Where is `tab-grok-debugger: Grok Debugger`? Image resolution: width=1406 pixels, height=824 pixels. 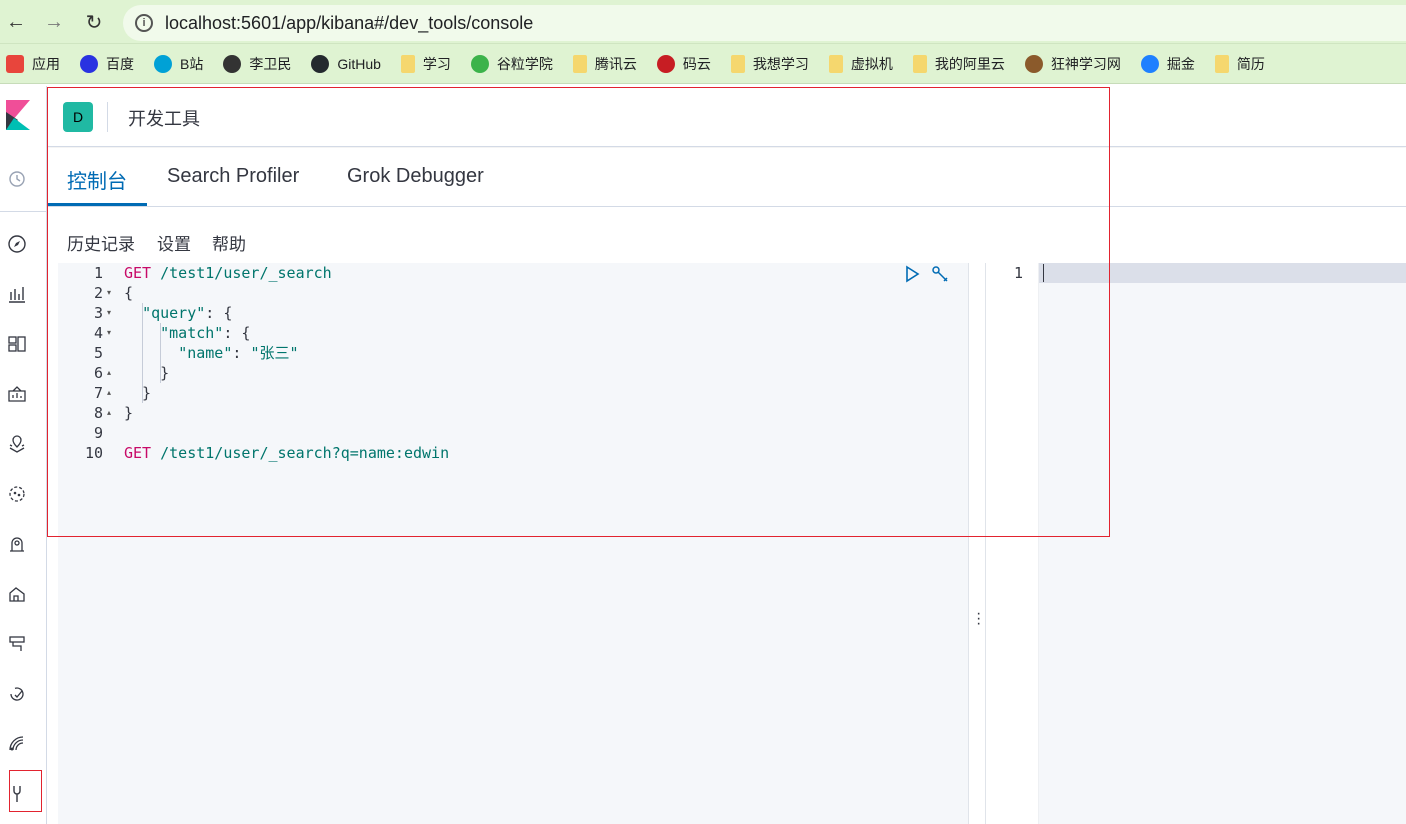
tab-grok-debugger: Grok Debugger is located at coordinates (415, 176).